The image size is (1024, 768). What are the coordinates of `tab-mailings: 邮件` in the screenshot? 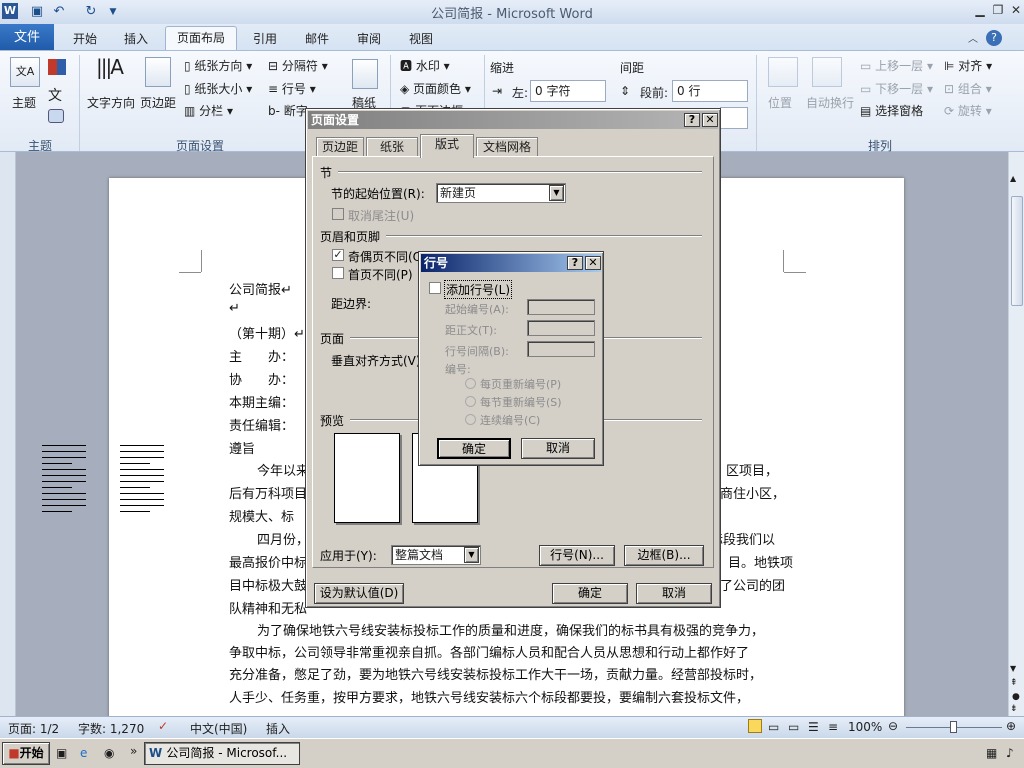 It's located at (317, 38).